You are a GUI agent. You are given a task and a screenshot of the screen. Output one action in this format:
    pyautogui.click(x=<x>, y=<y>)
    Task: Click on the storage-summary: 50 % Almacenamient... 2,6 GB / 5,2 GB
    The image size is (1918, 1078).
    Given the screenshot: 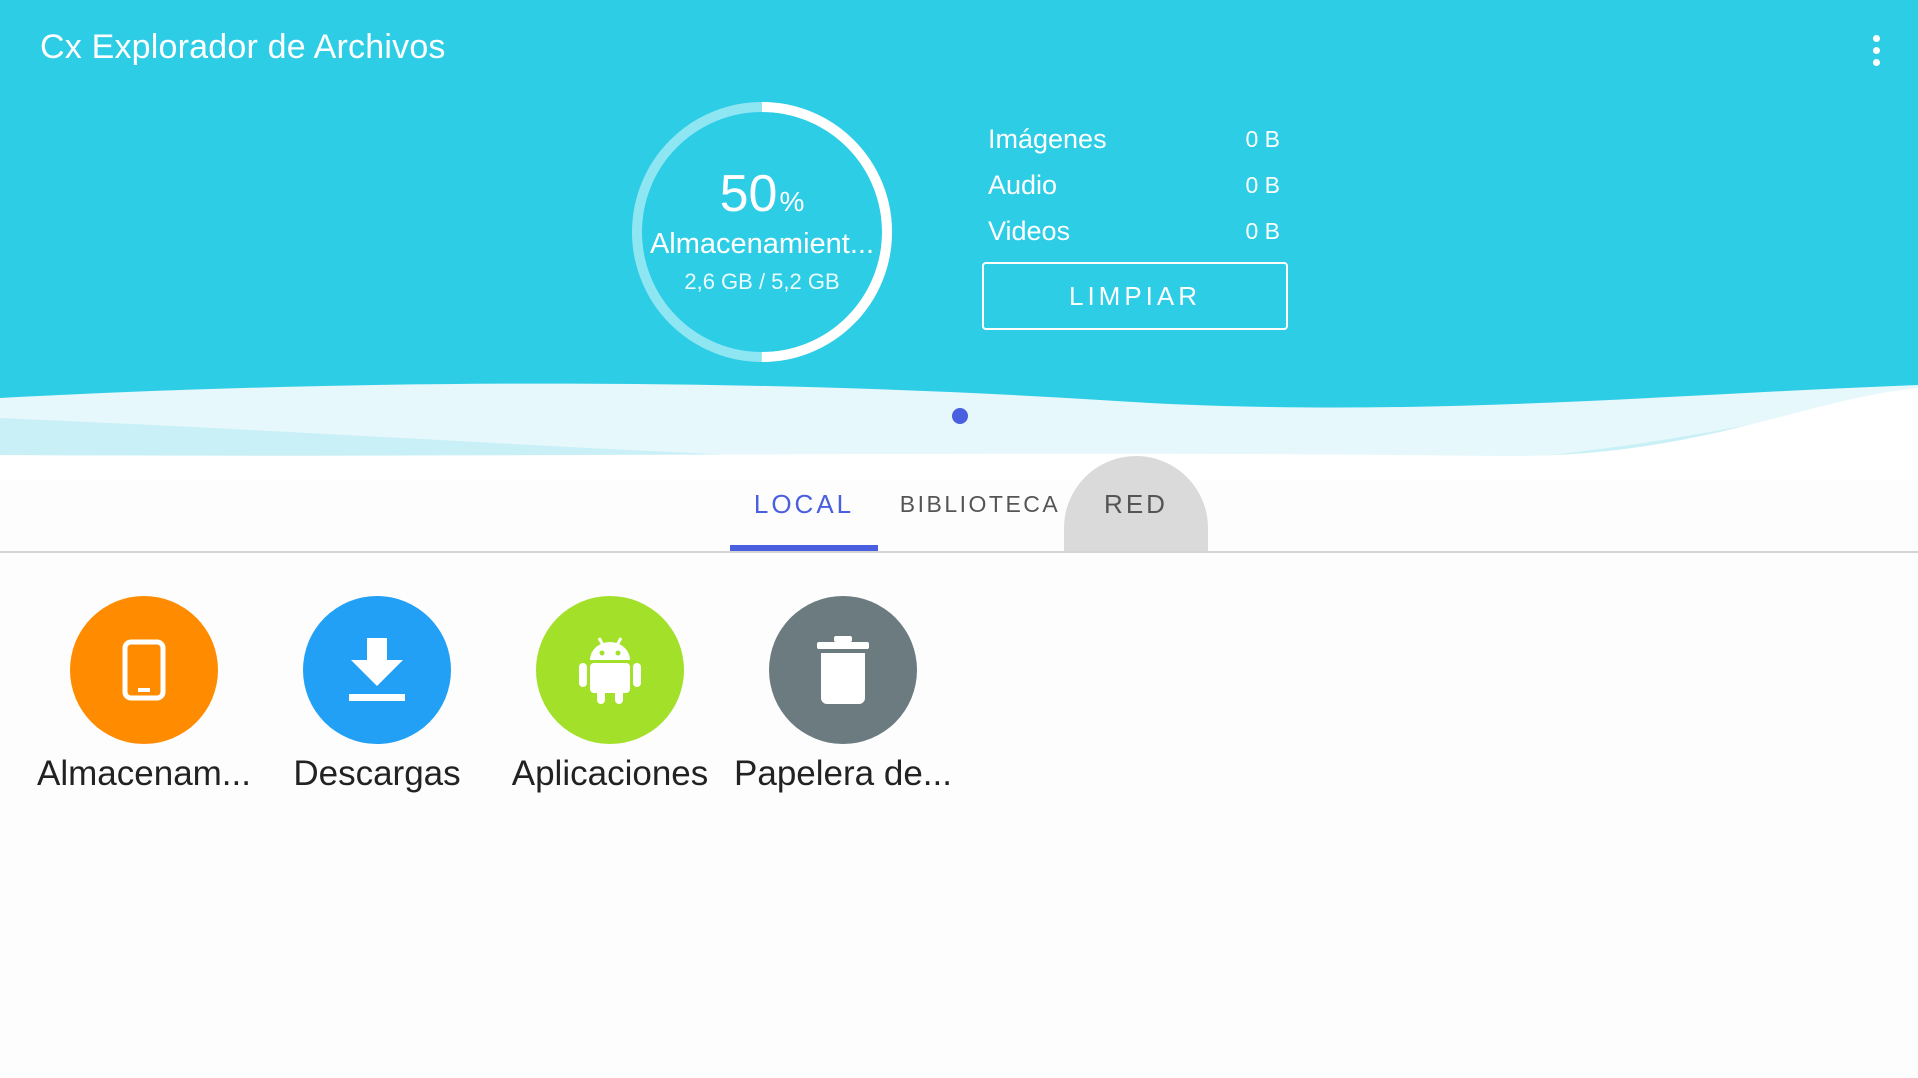 What is the action you would take?
    pyautogui.click(x=762, y=232)
    